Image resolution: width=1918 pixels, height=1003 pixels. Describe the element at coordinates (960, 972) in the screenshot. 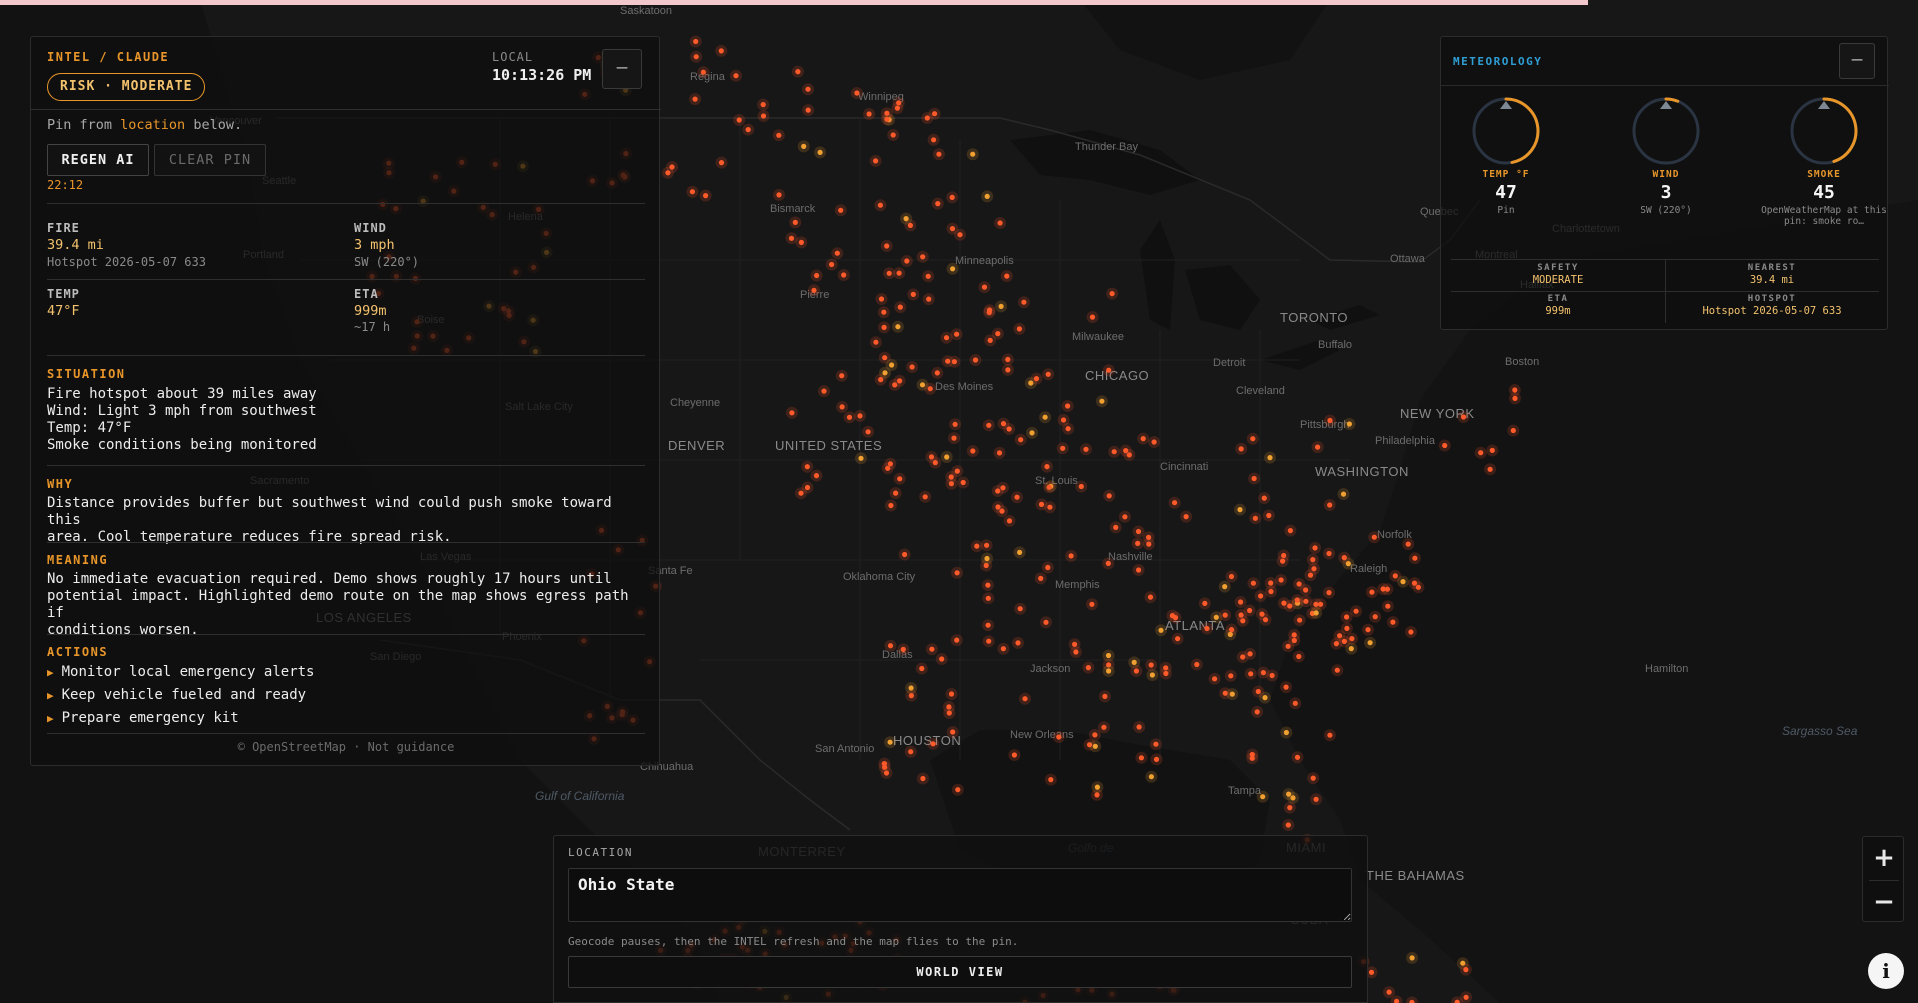

I see `world-view-button: WORLD VIEW` at that location.